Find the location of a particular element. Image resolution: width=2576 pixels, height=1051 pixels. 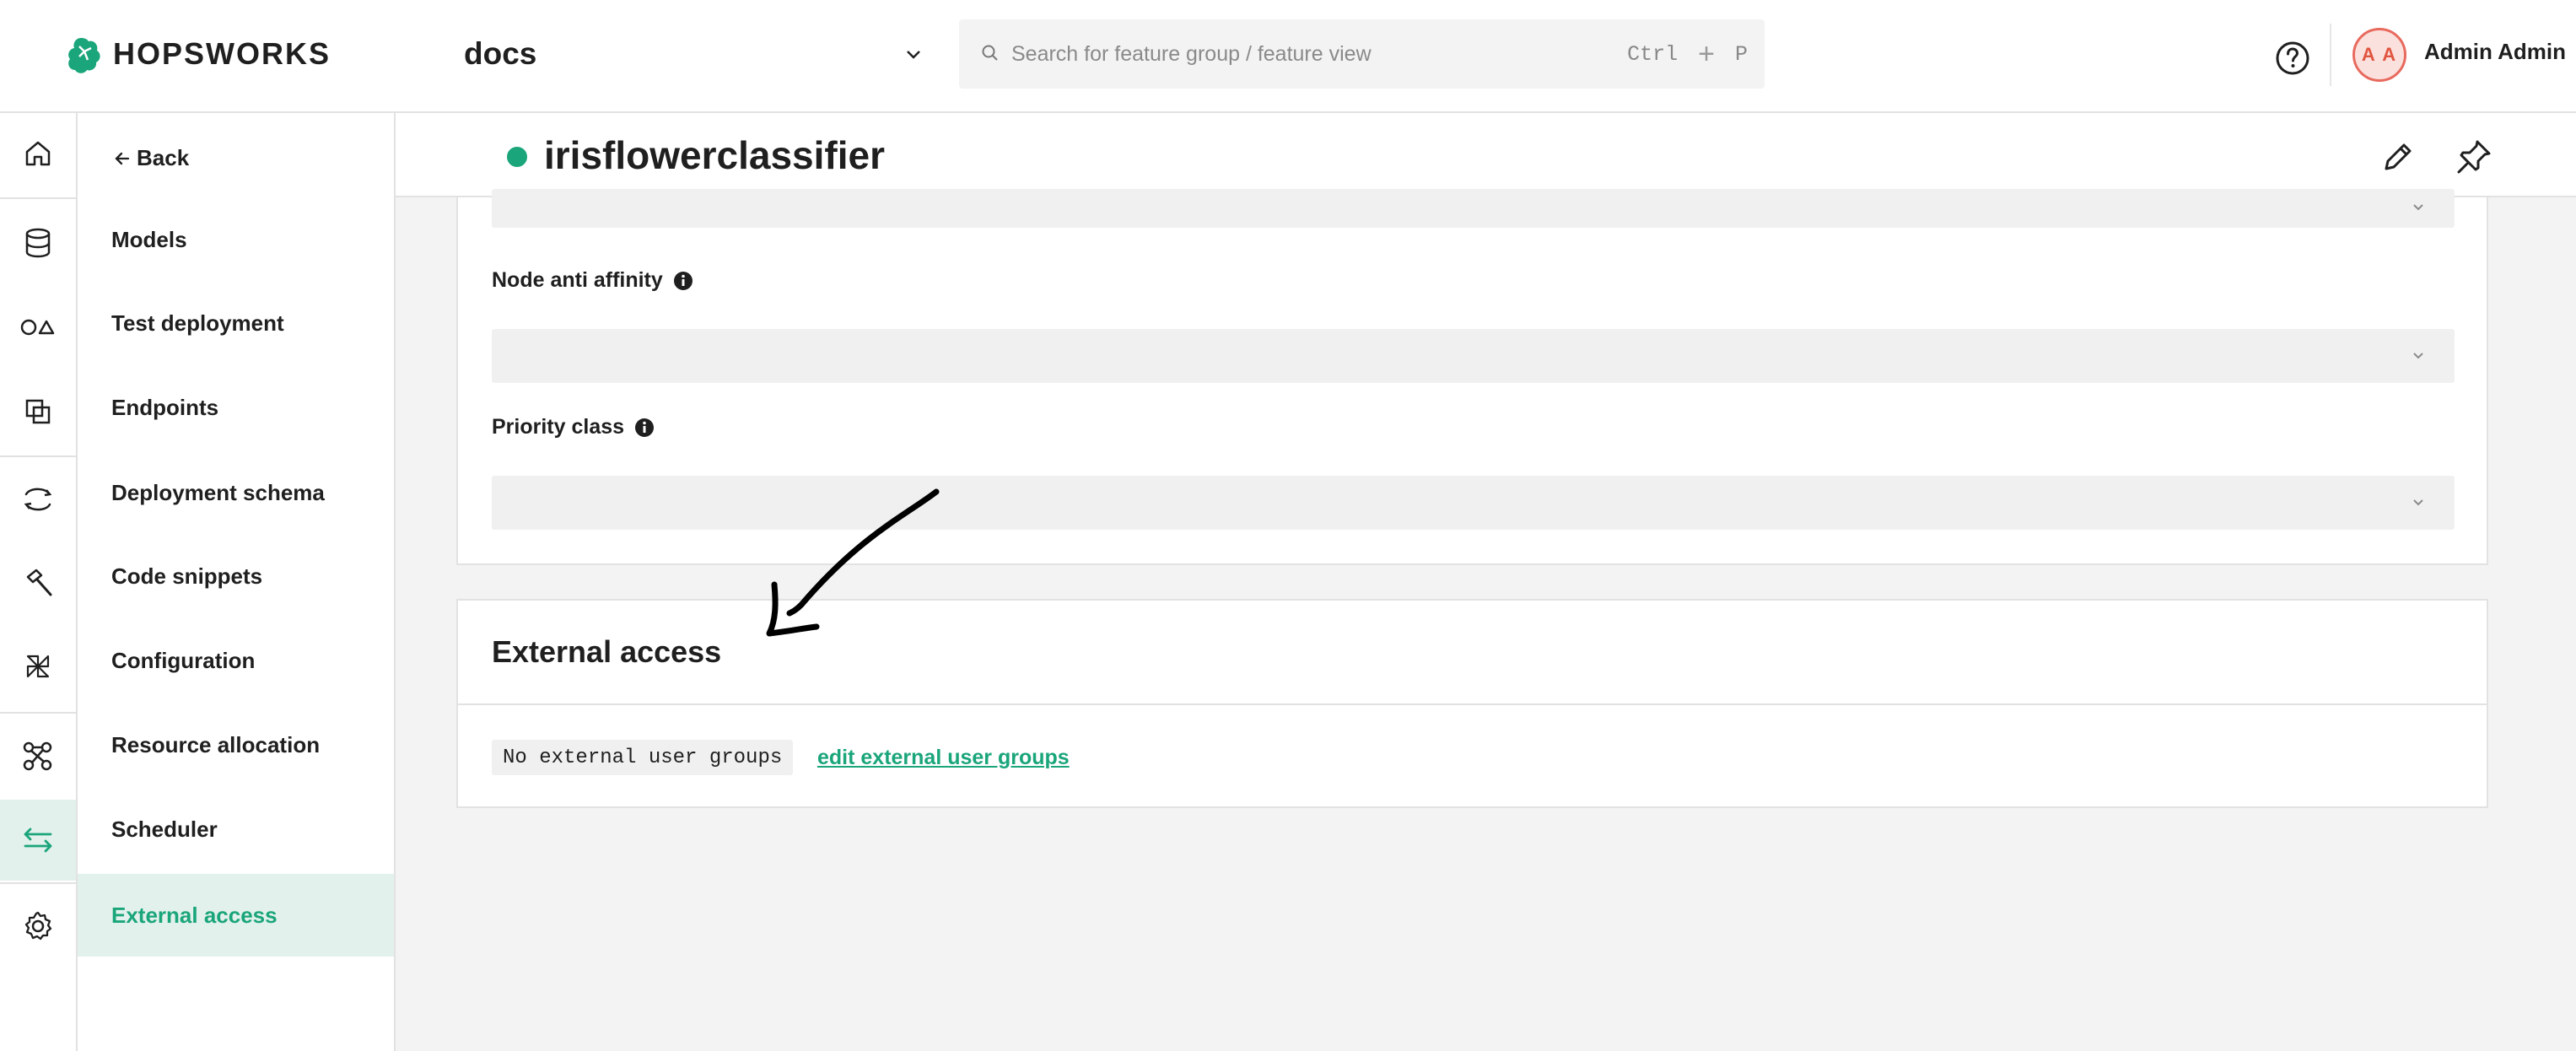

nav-item-label: Resource allocation is located at coordinates (216, 744).